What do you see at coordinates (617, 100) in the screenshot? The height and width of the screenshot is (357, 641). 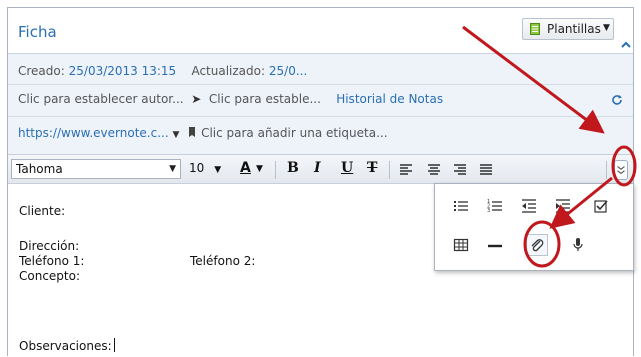 I see `refresh-icon` at bounding box center [617, 100].